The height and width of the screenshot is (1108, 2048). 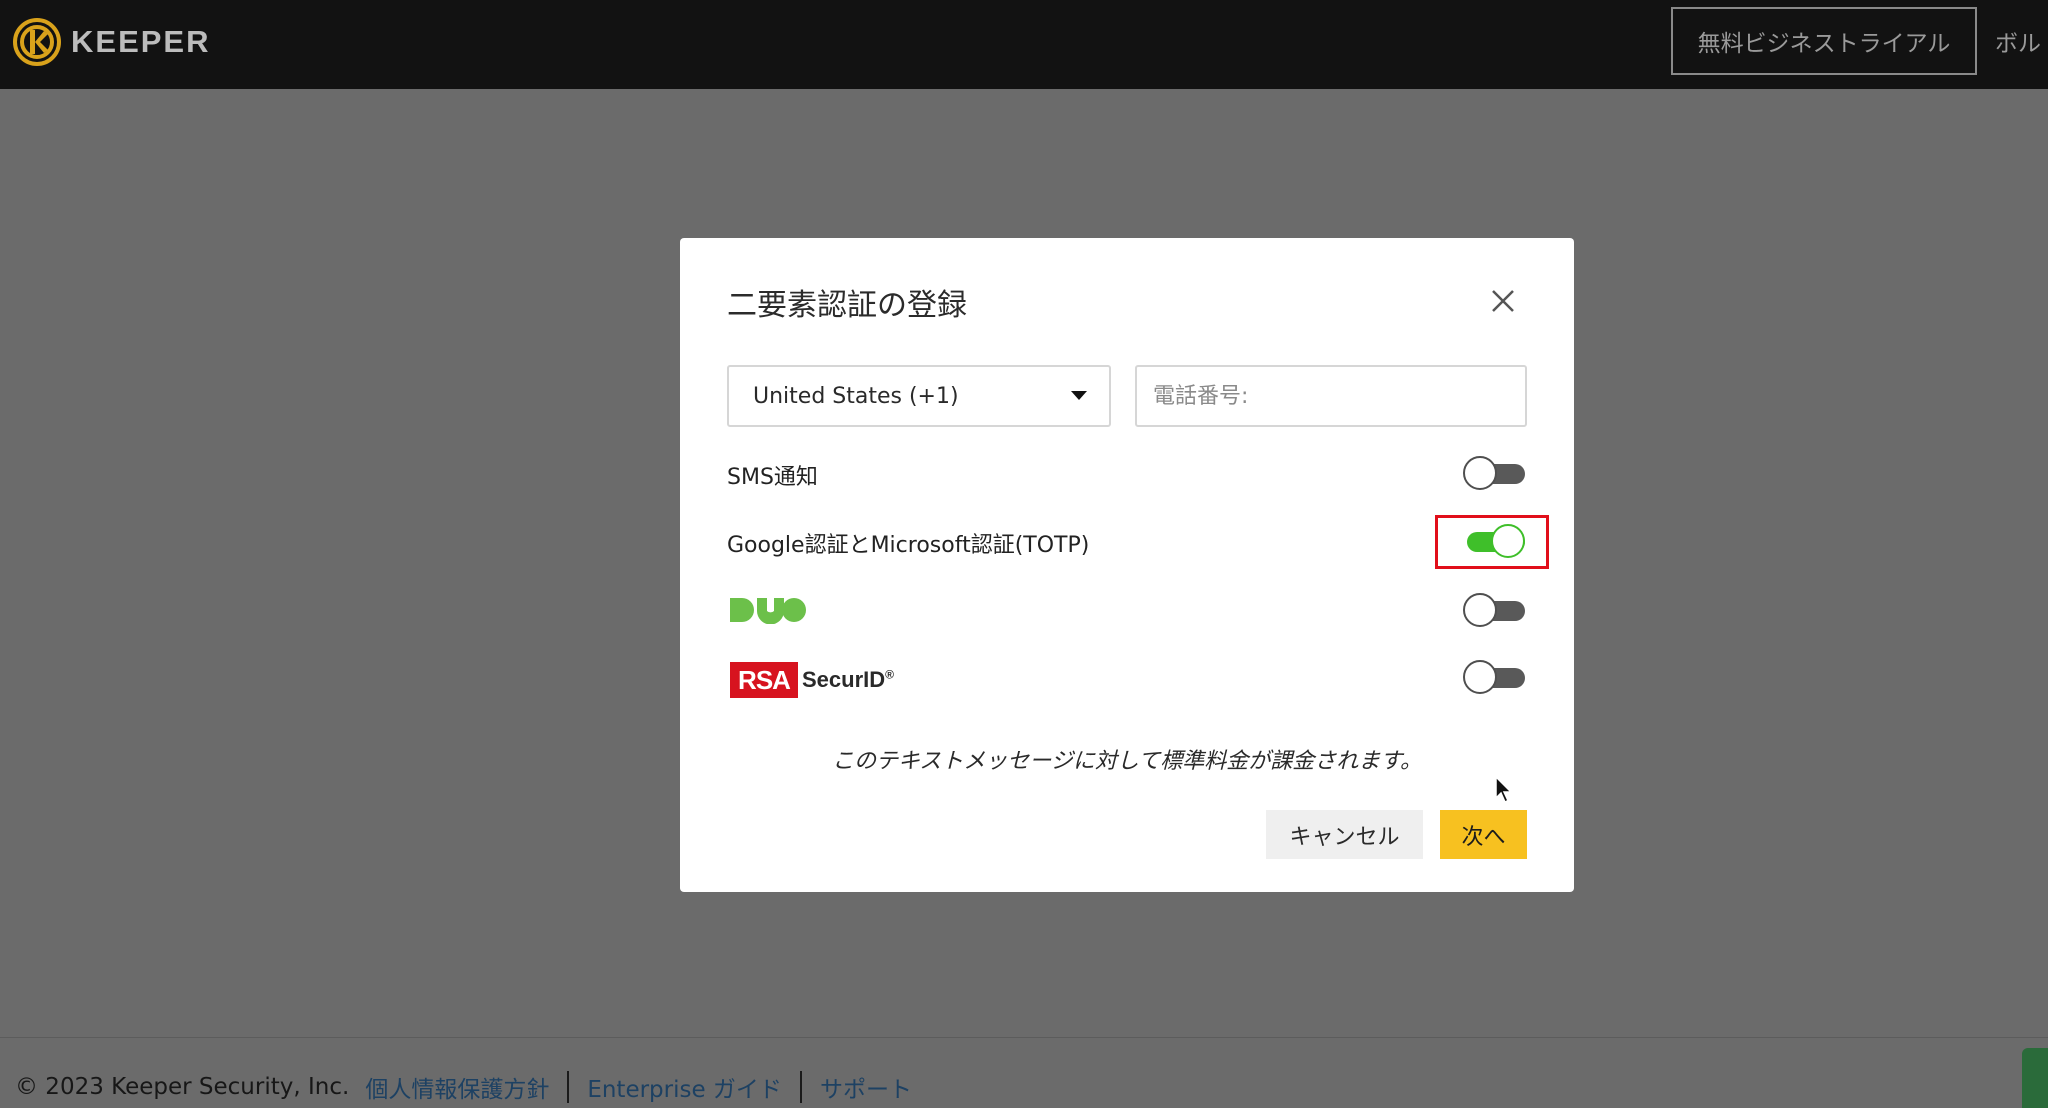 What do you see at coordinates (1344, 834) in the screenshot?
I see `cancel-button: キャンセル` at bounding box center [1344, 834].